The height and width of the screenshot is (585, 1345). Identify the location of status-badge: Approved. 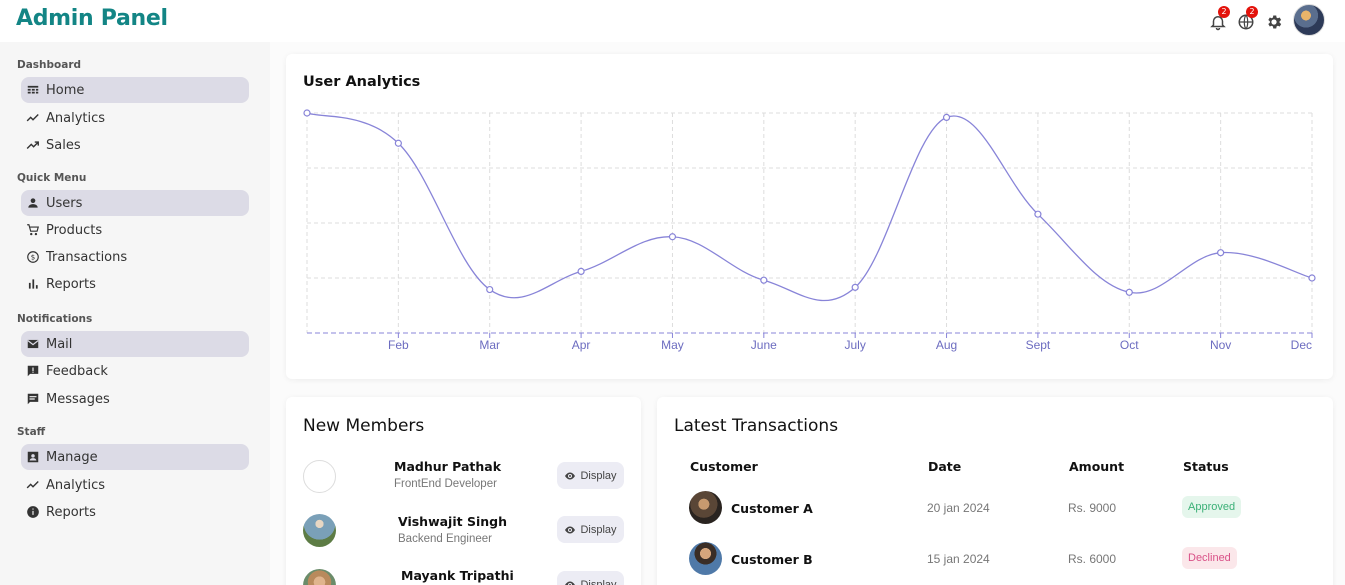
(1212, 507).